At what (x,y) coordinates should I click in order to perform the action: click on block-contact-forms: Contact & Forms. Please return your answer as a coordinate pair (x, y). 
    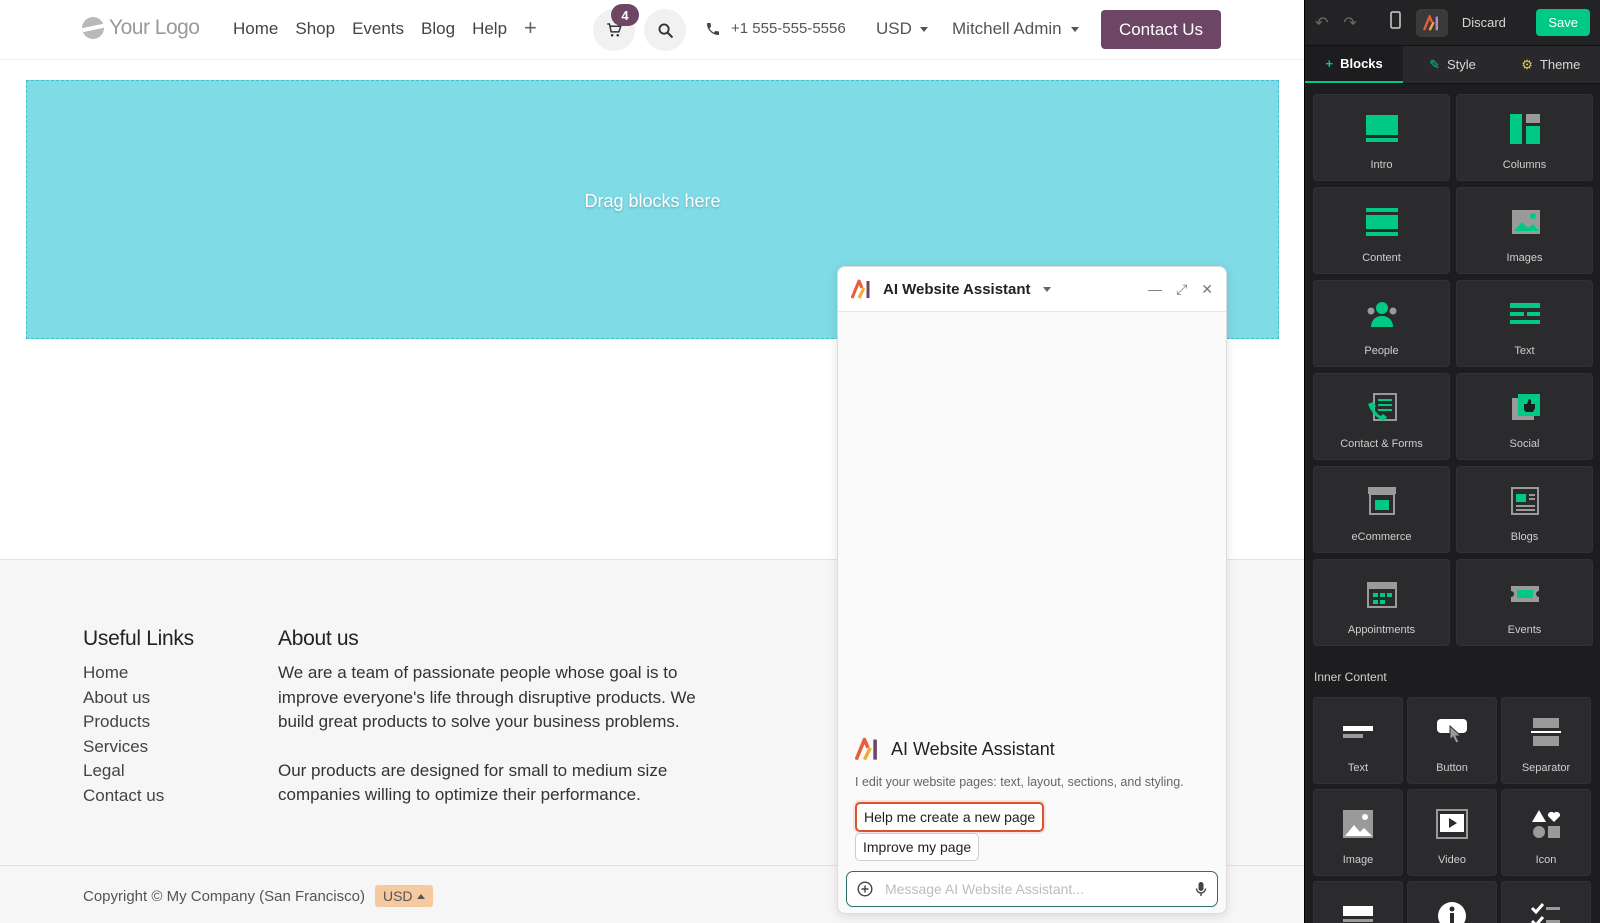
    Looking at the image, I should click on (1381, 416).